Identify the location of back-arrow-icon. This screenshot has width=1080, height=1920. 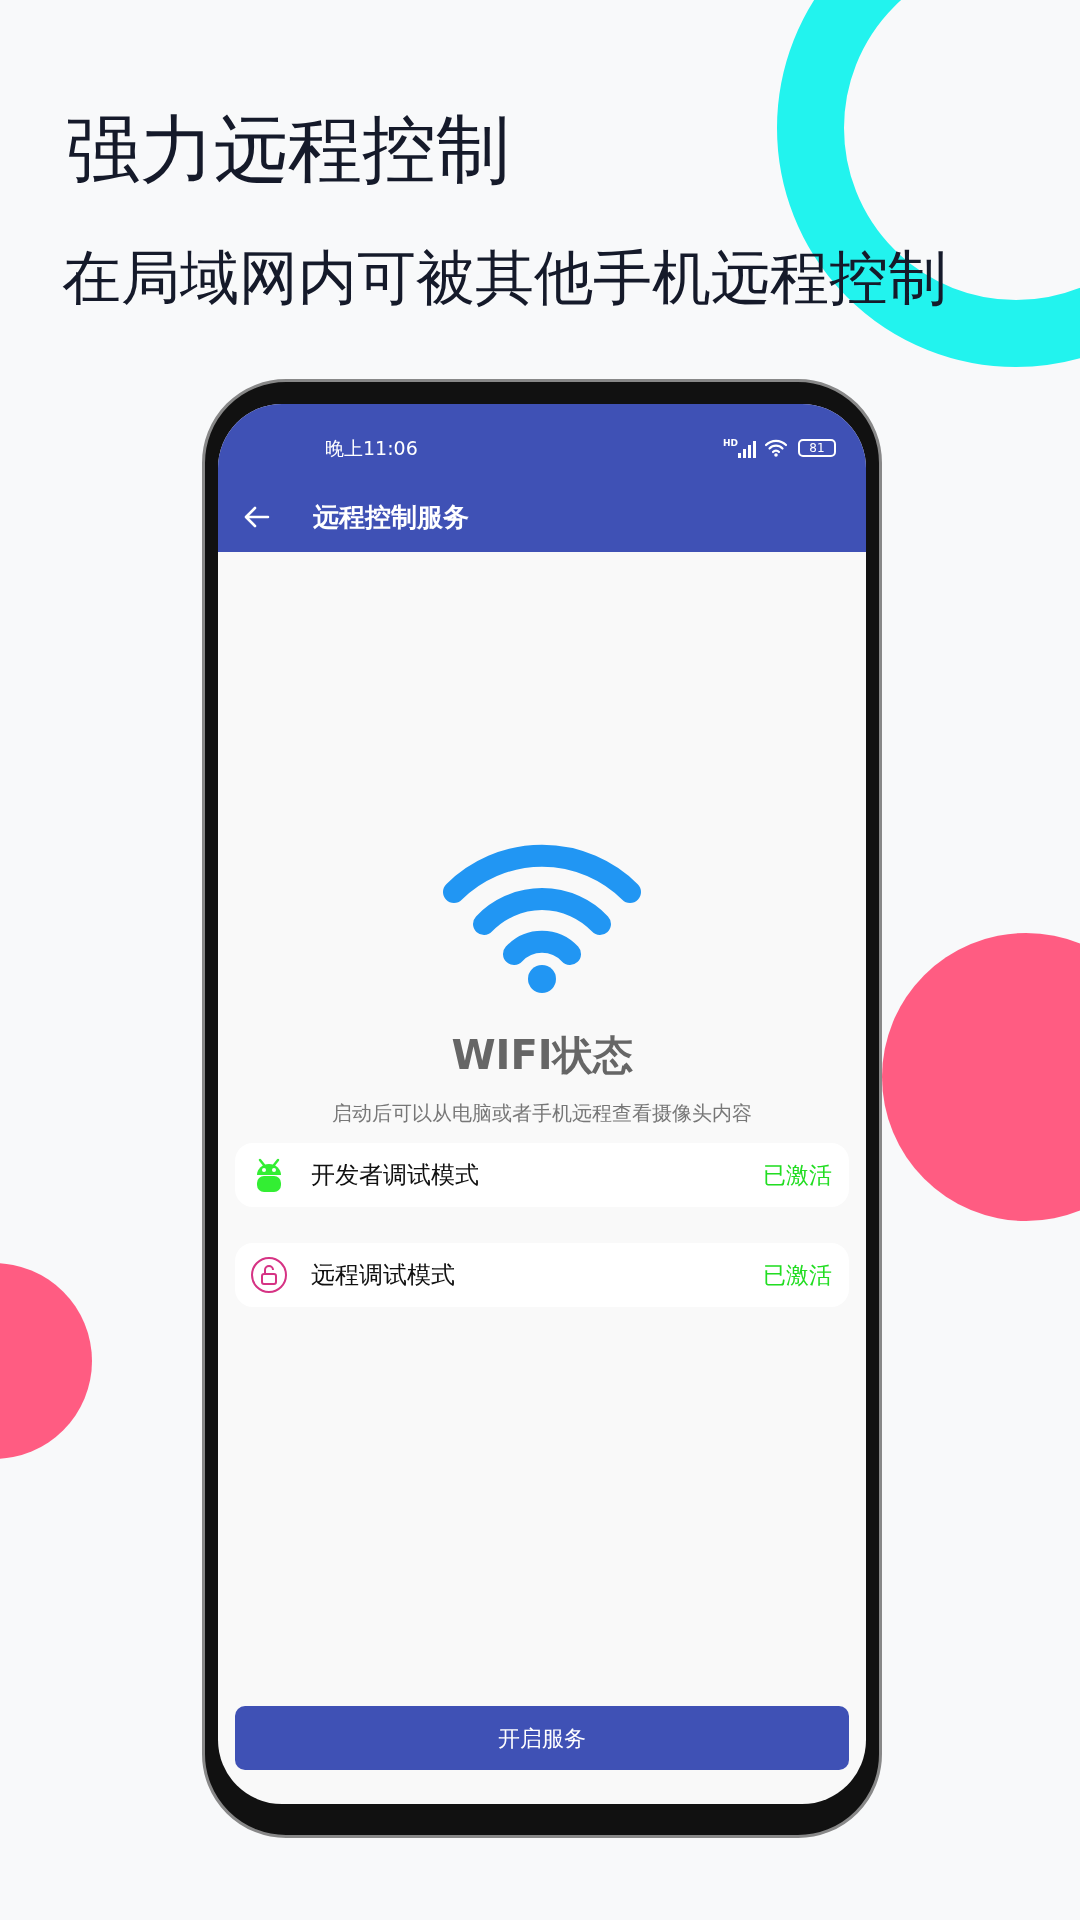
(257, 517).